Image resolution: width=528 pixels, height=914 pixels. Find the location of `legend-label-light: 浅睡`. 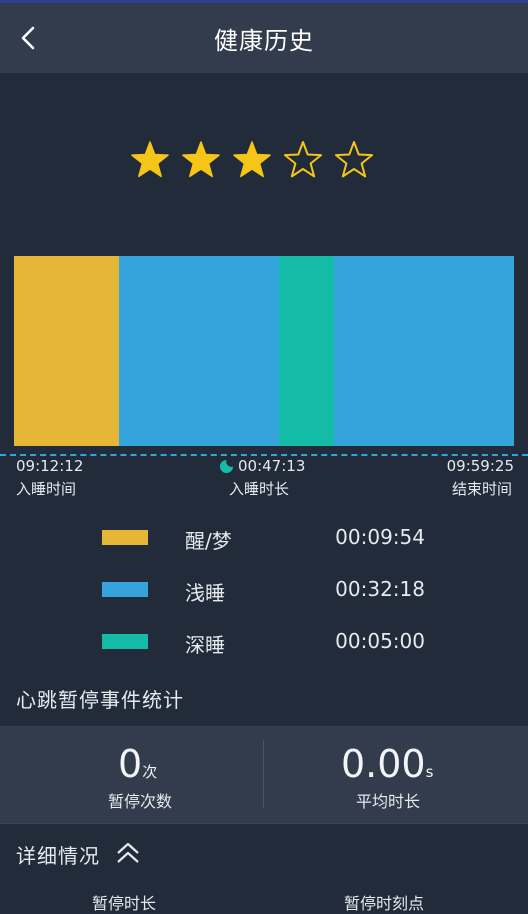

legend-label-light: 浅睡 is located at coordinates (205, 593).